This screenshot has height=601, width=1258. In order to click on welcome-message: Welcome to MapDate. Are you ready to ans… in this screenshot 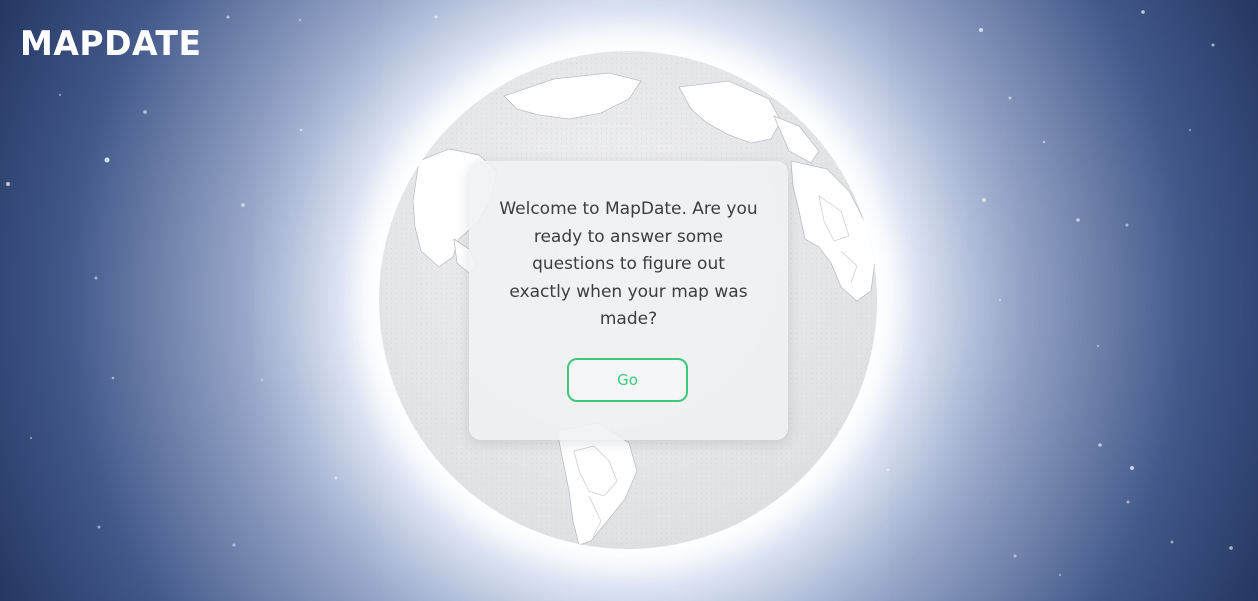, I will do `click(628, 264)`.